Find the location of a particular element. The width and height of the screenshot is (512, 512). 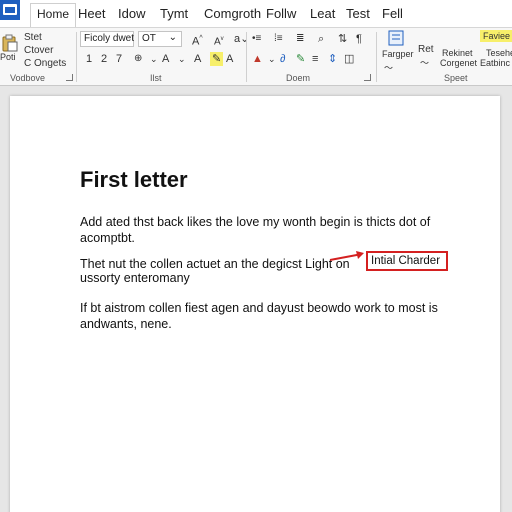

style-tesehe-sub: Eatbinc is located at coordinates (495, 63).